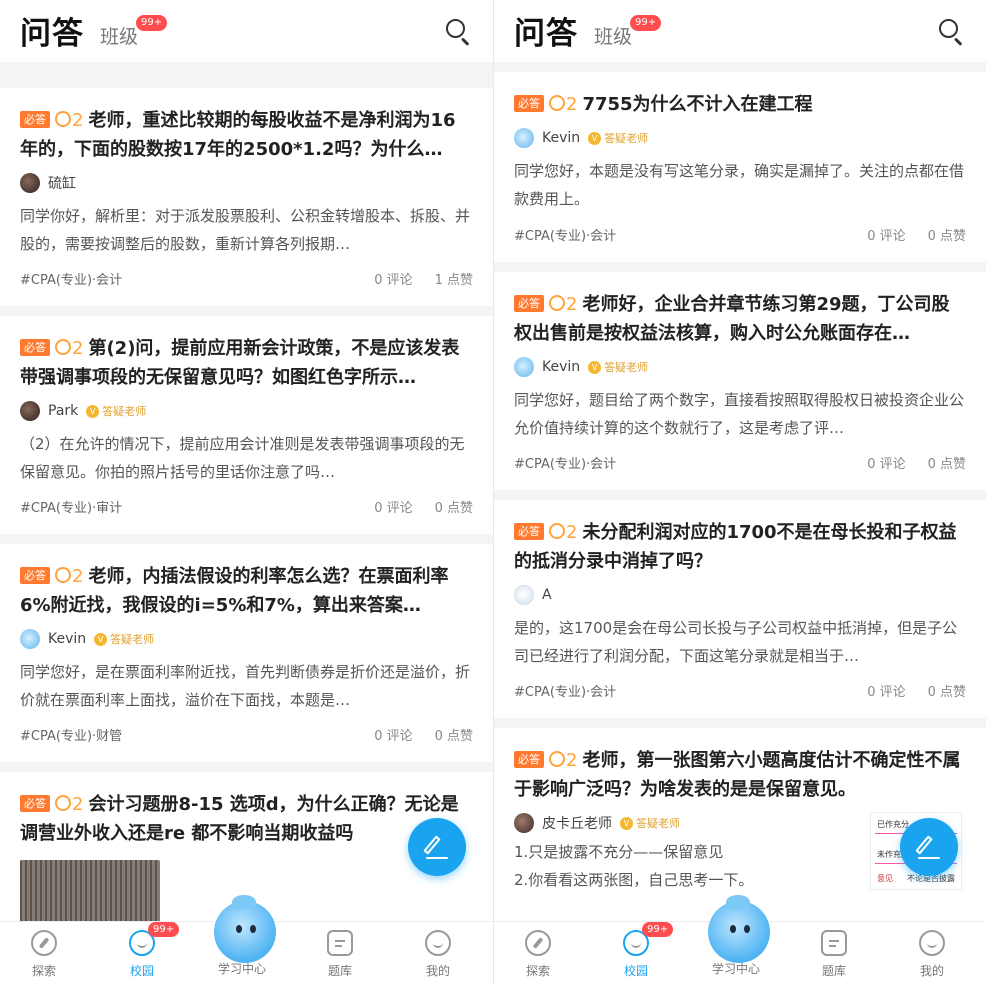  What do you see at coordinates (141, 971) in the screenshot?
I see `tab-label: 校园` at bounding box center [141, 971].